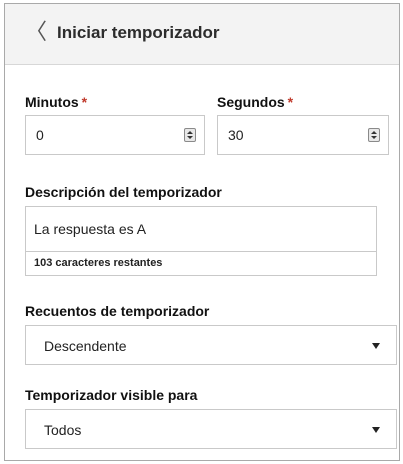 The height and width of the screenshot is (464, 403). Describe the element at coordinates (303, 135) in the screenshot. I see `seconds-input: 30` at that location.